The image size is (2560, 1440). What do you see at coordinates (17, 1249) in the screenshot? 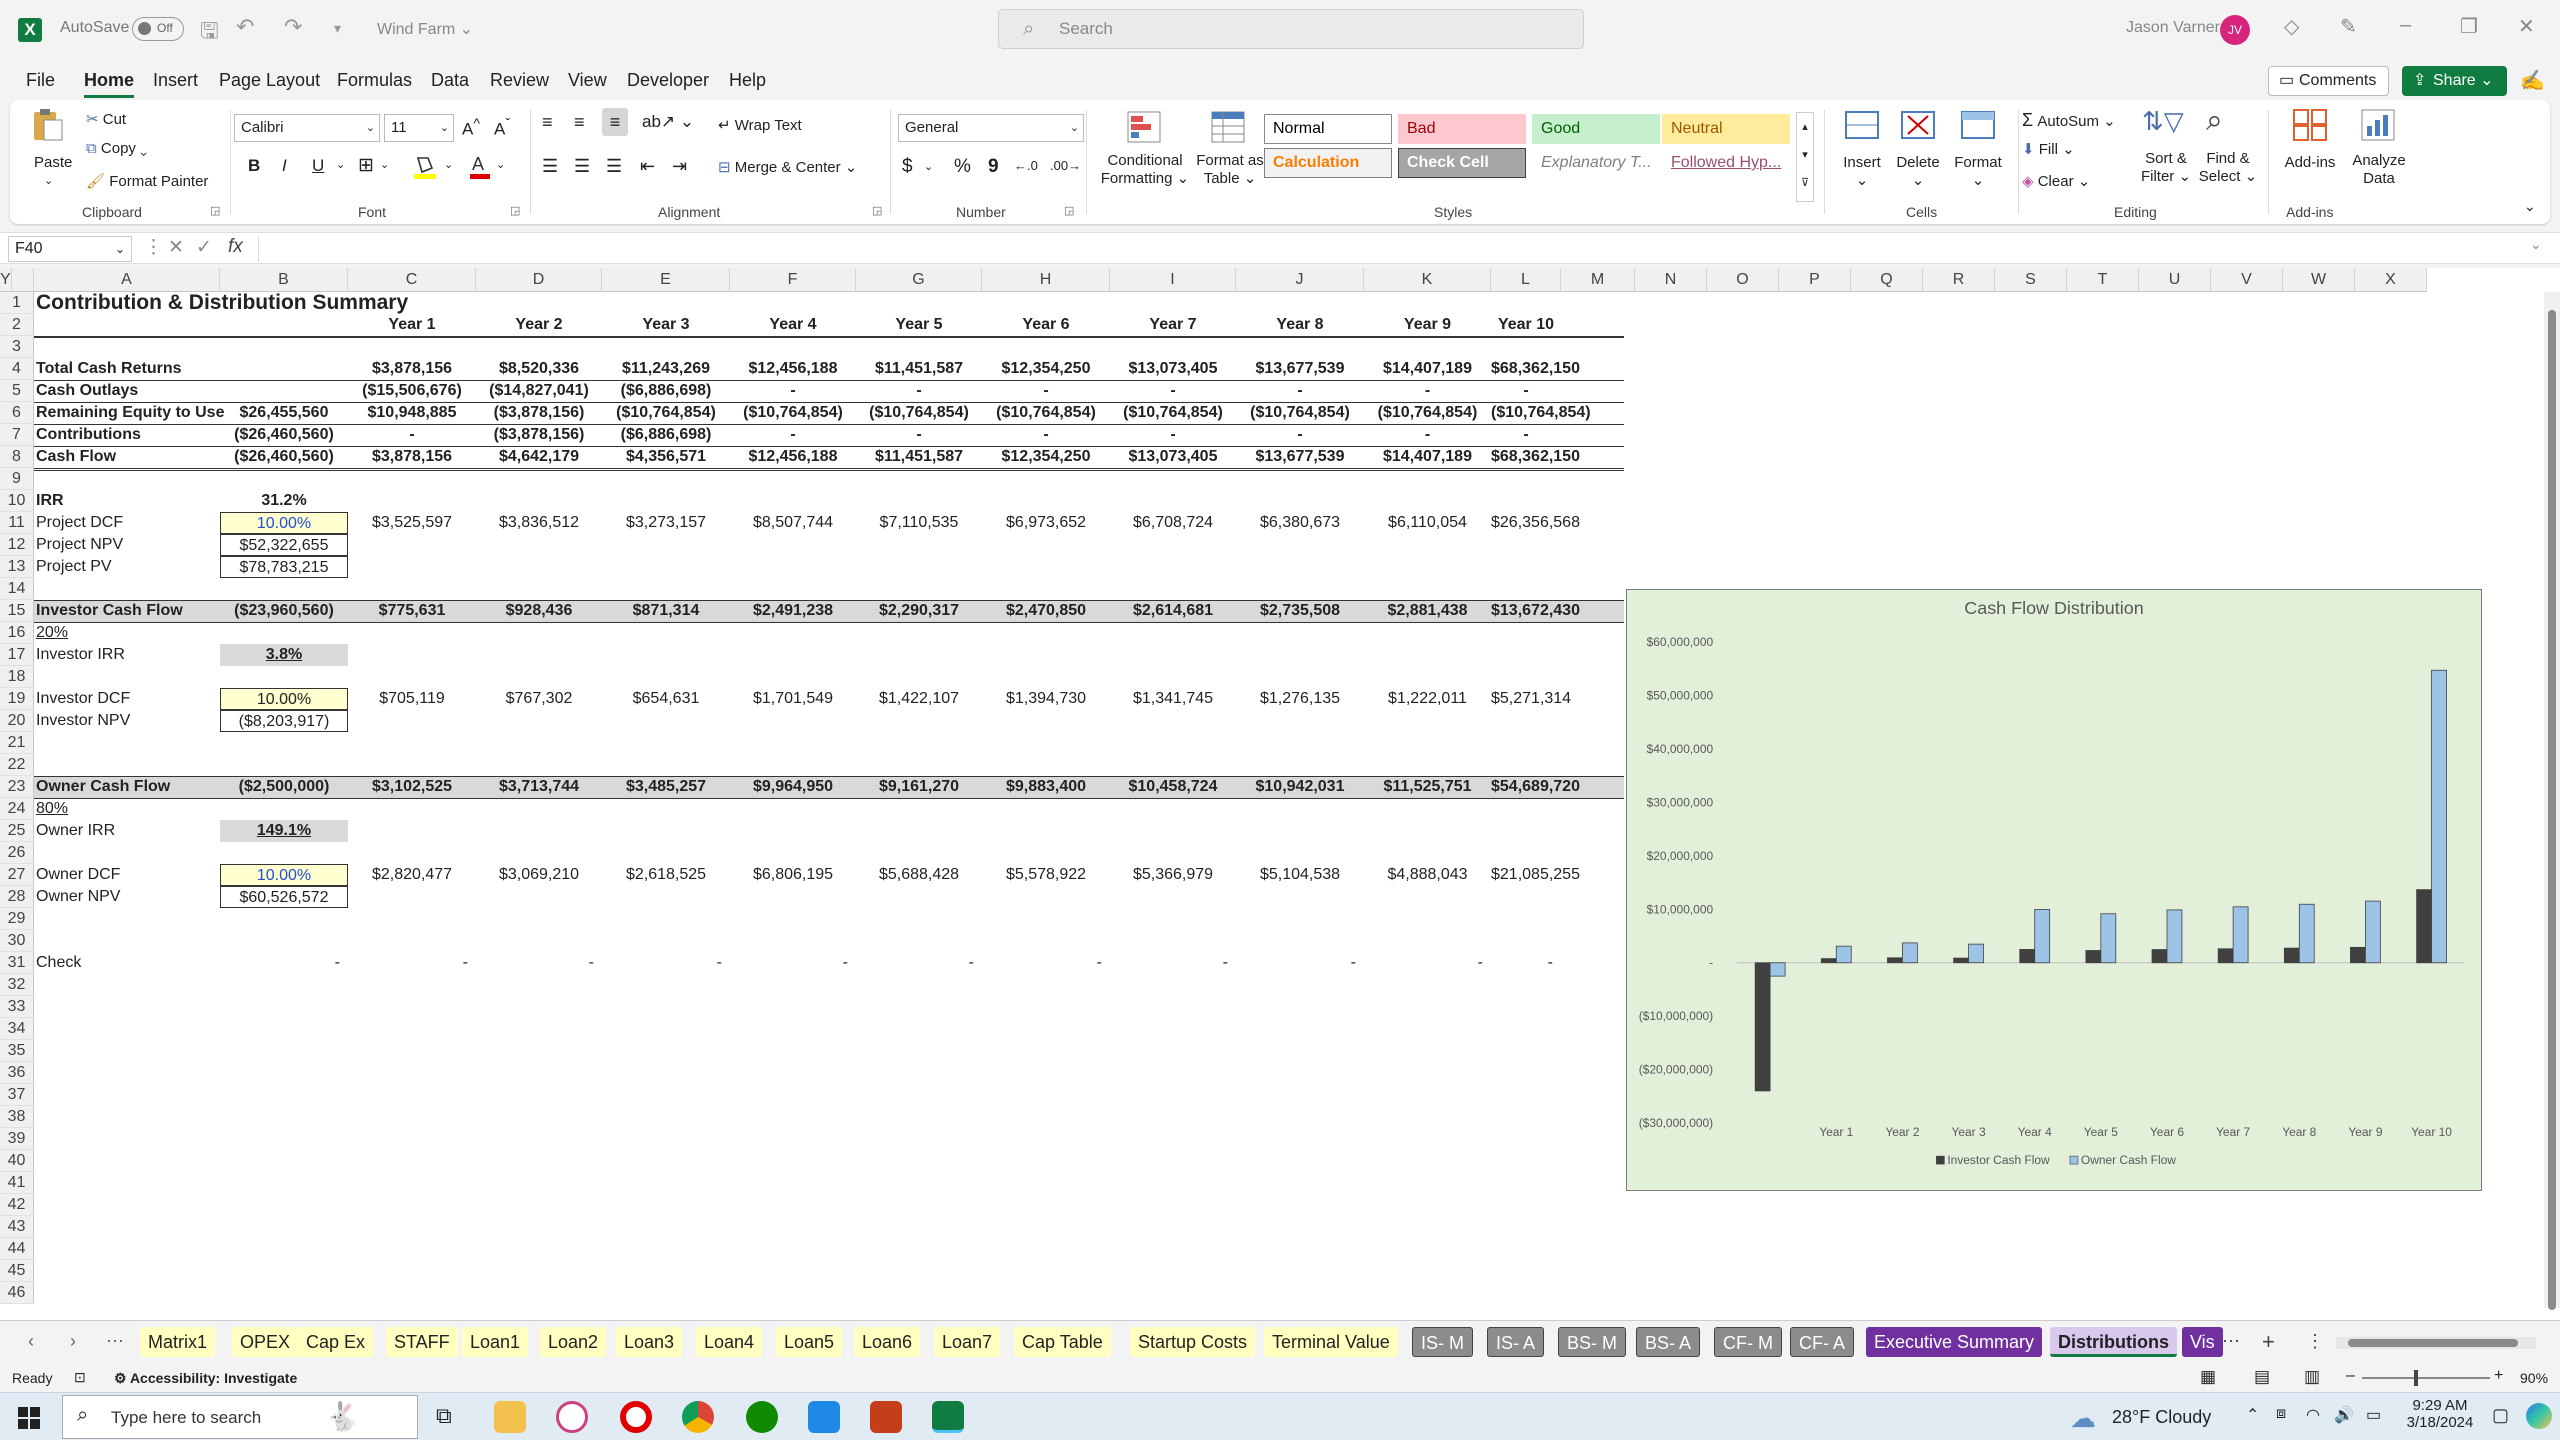
I see `row-header-44: 44` at bounding box center [17, 1249].